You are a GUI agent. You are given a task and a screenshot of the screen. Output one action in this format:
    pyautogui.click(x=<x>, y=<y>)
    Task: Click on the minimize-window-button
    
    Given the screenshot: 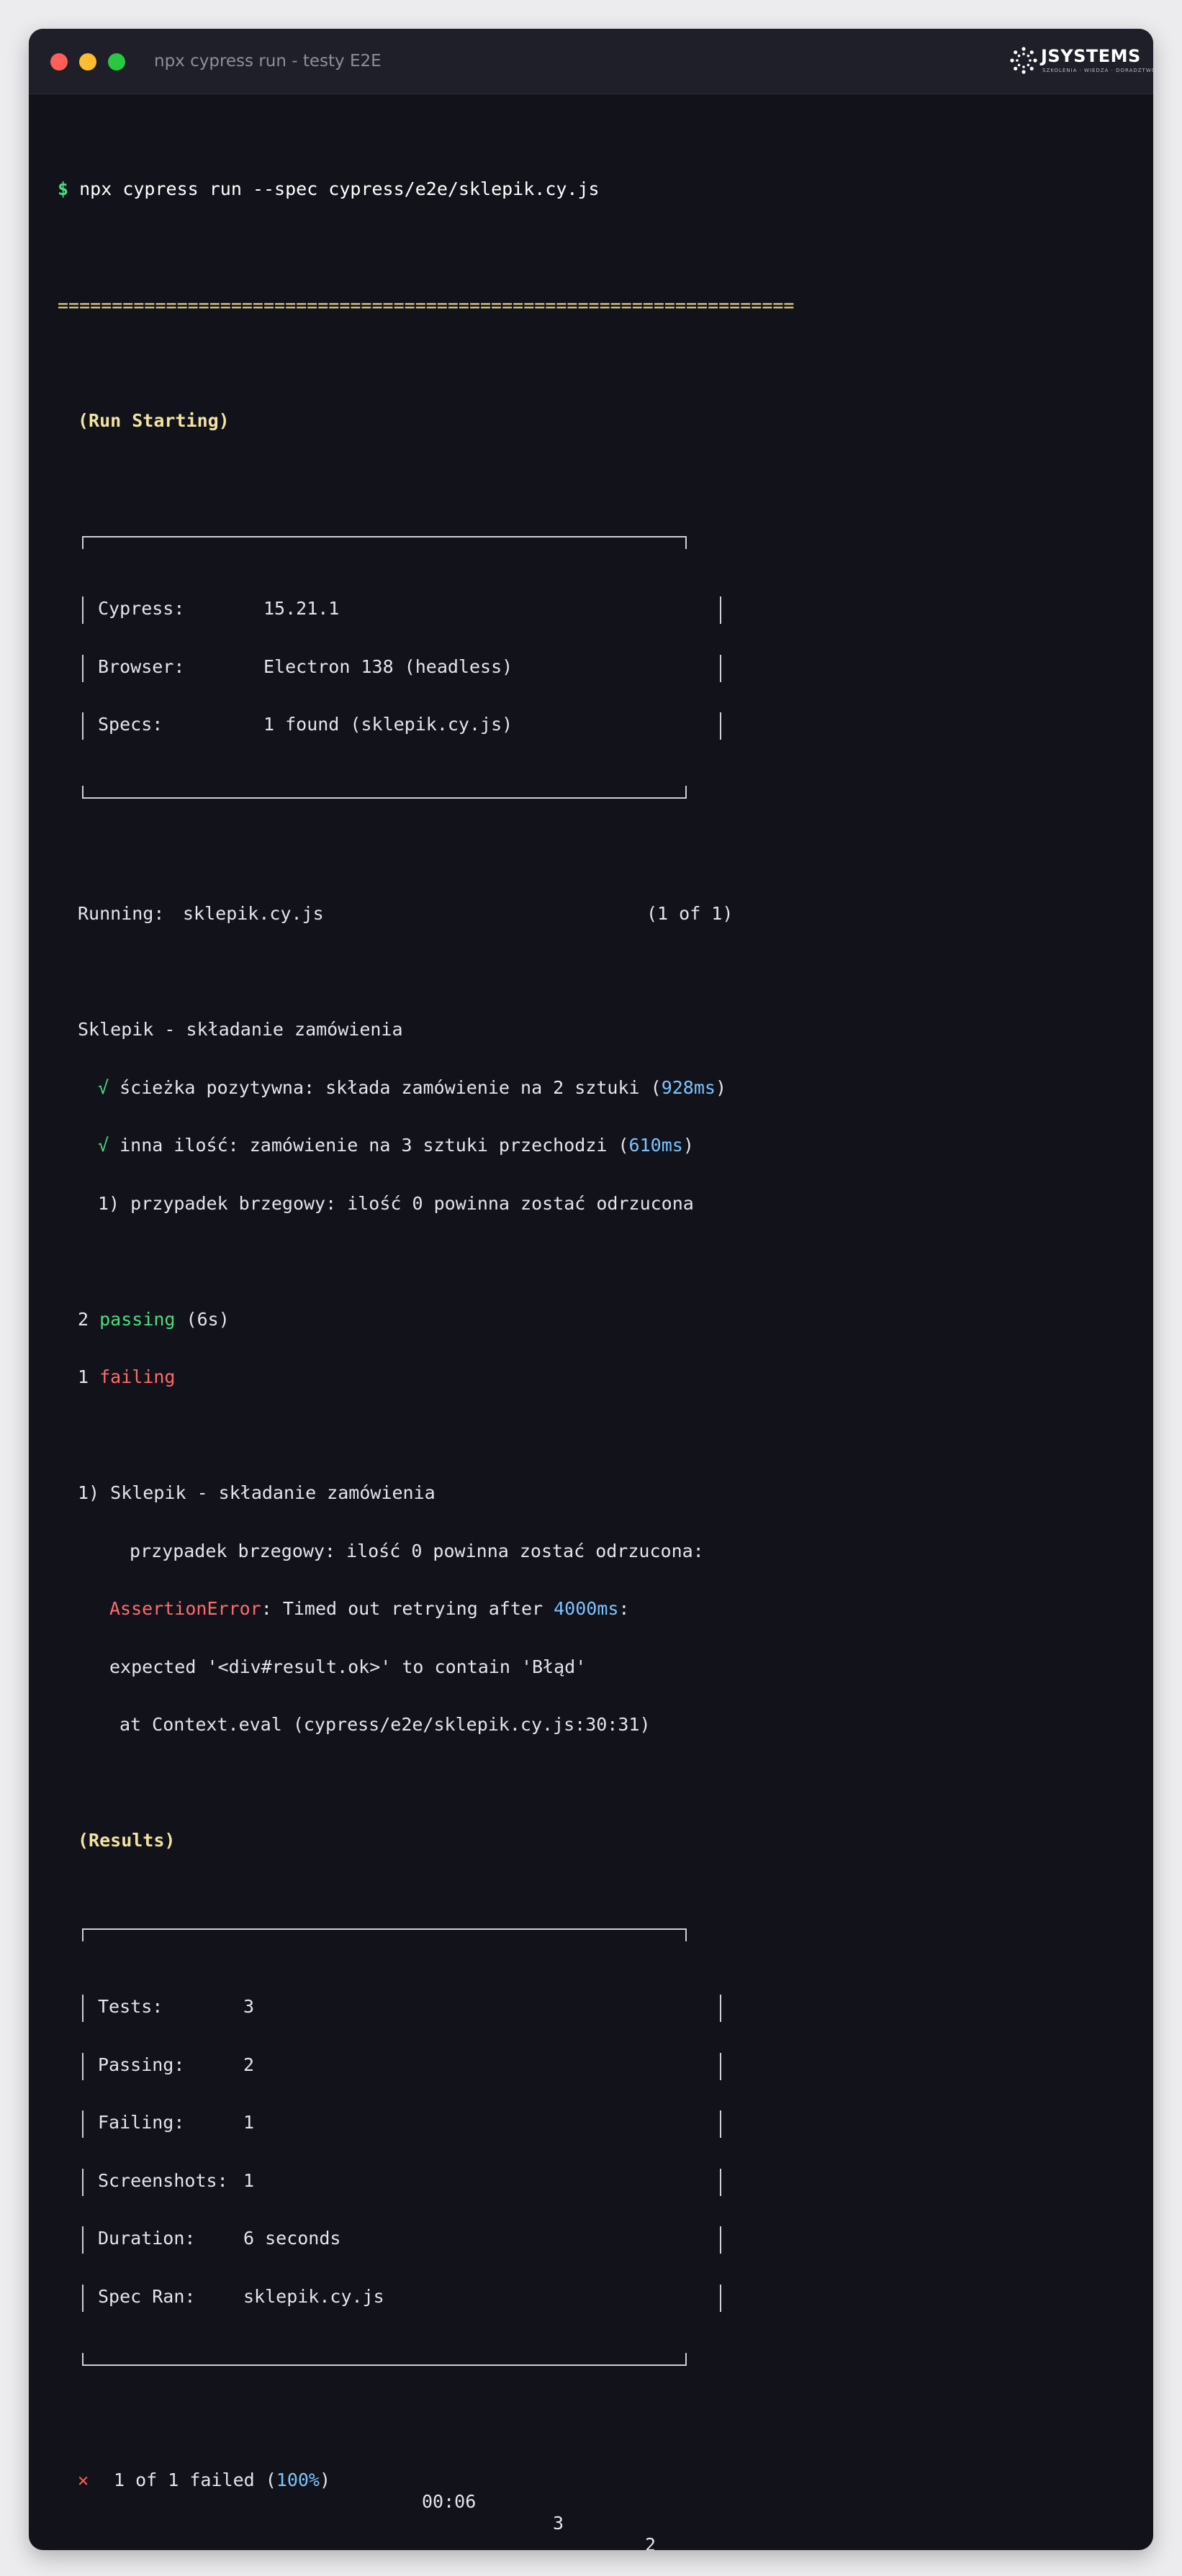 What is the action you would take?
    pyautogui.click(x=87, y=62)
    